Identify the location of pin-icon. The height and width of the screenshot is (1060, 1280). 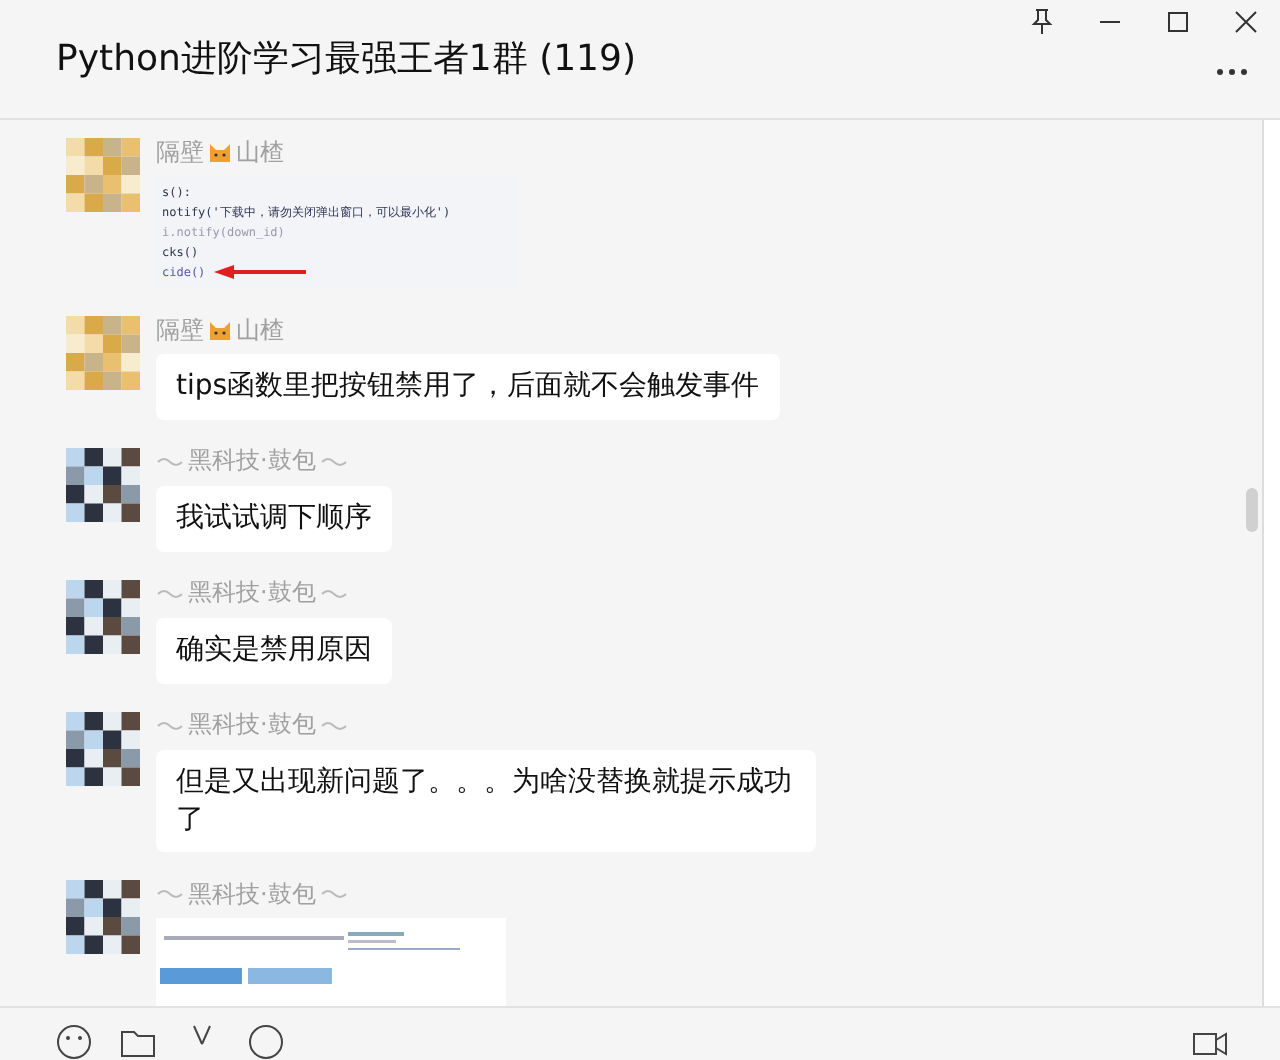
(1042, 22).